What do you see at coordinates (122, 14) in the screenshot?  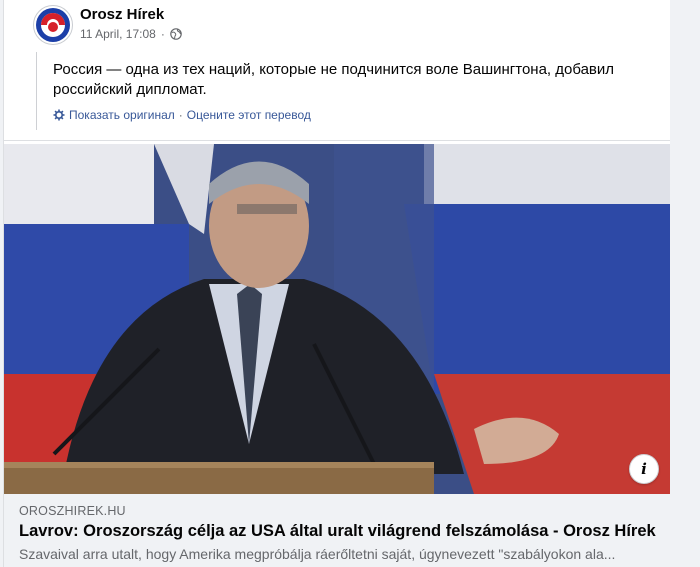 I see `page-name: Orosz Hírek` at bounding box center [122, 14].